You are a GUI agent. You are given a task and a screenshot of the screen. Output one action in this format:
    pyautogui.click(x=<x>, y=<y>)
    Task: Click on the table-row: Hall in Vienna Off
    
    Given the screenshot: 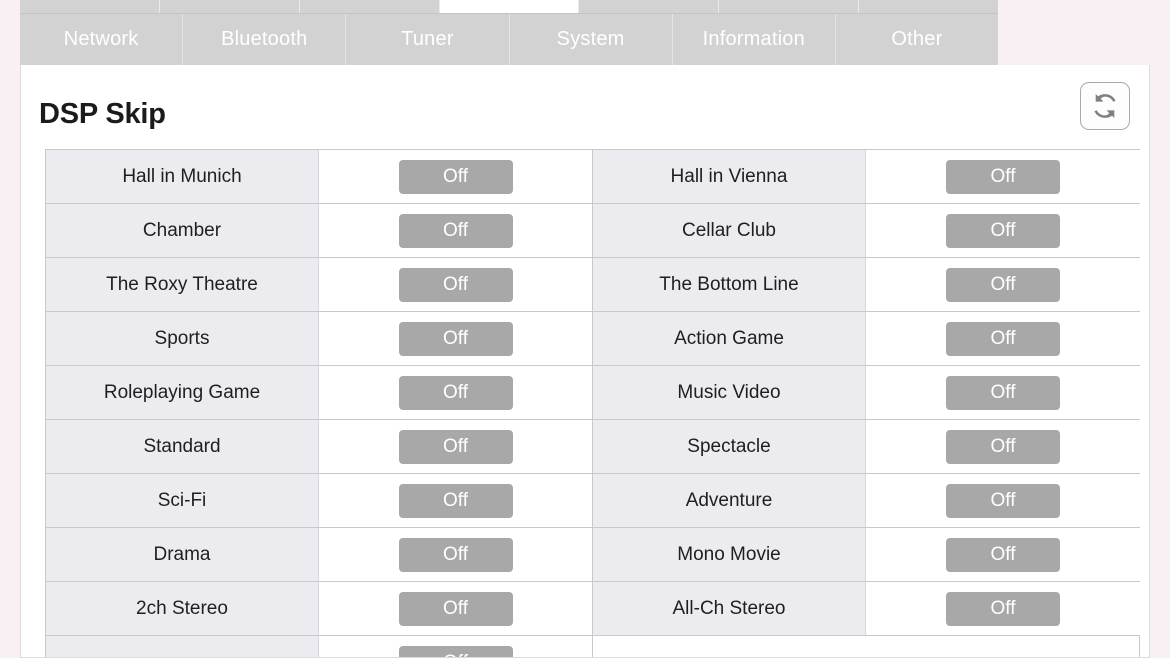 What is the action you would take?
    pyautogui.click(x=866, y=177)
    